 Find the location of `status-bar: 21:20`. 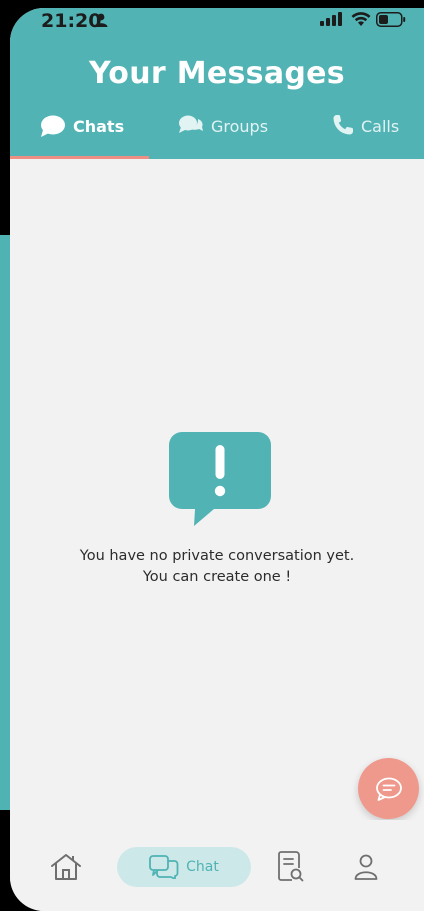

status-bar: 21:20 is located at coordinates (217, 22).